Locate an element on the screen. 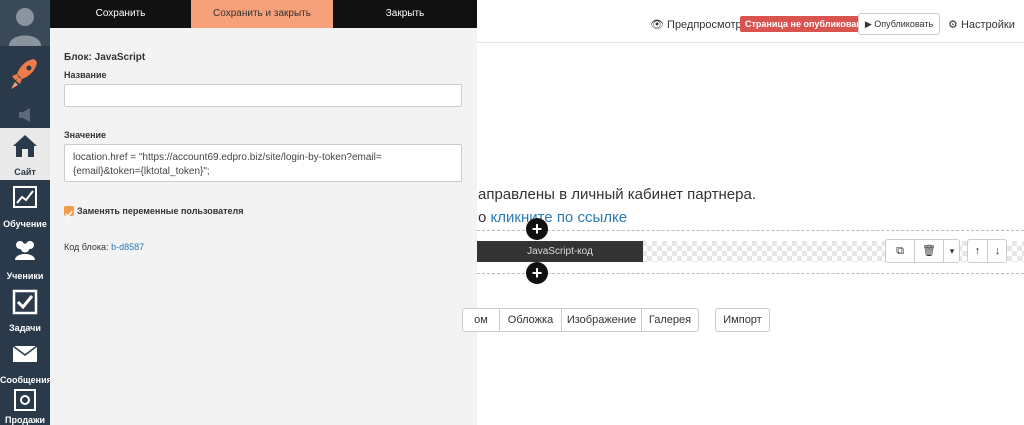  preview-label: Предпросмотр is located at coordinates (704, 25).